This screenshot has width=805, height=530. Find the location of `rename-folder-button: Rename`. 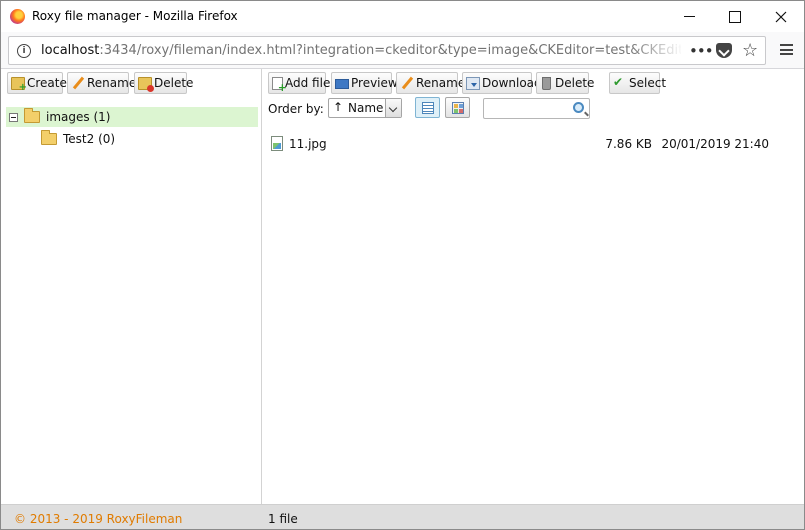

rename-folder-button: Rename is located at coordinates (101, 83).